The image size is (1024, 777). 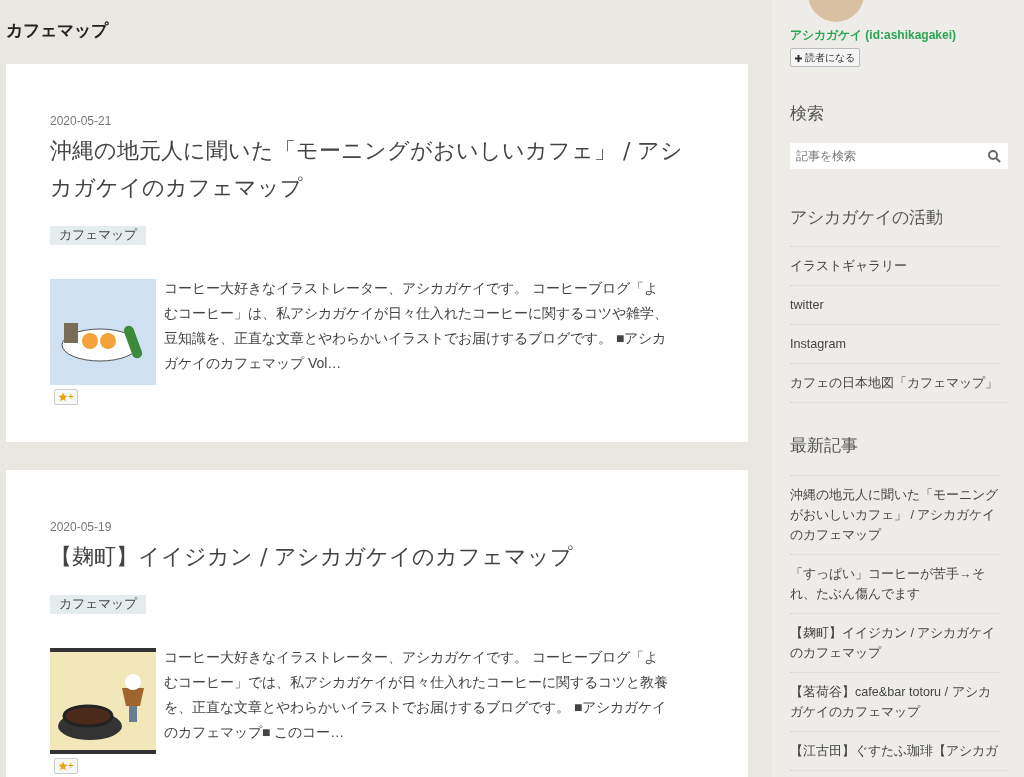 What do you see at coordinates (825, 57) in the screenshot?
I see `subscribe-button: 読者になる` at bounding box center [825, 57].